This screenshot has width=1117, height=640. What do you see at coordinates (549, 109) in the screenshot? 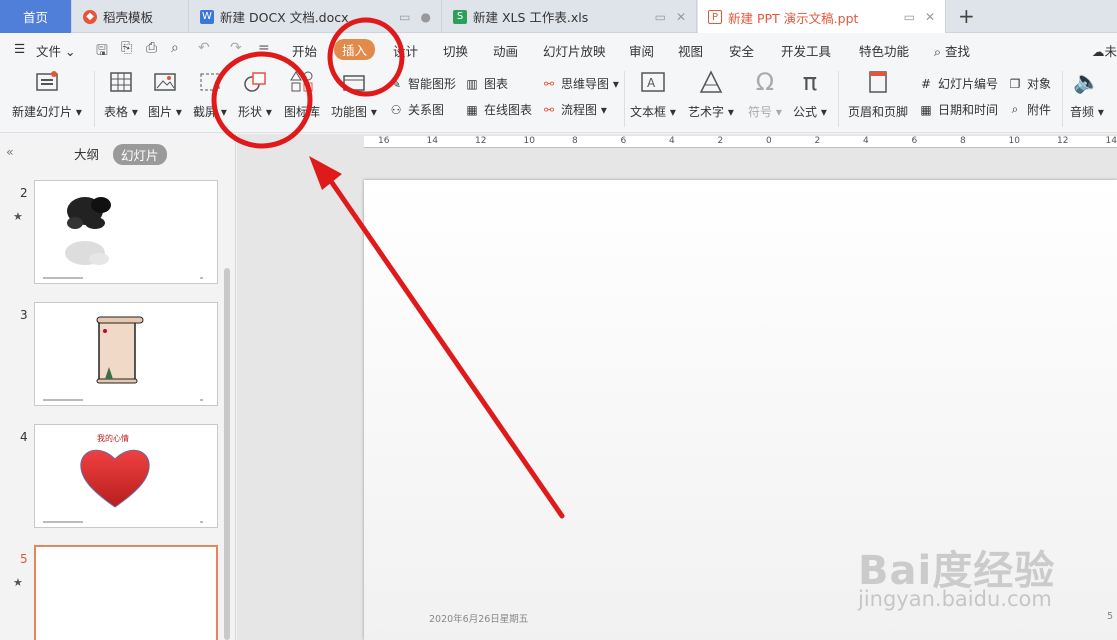
I see `flow-chart-icon: ⚯` at bounding box center [549, 109].